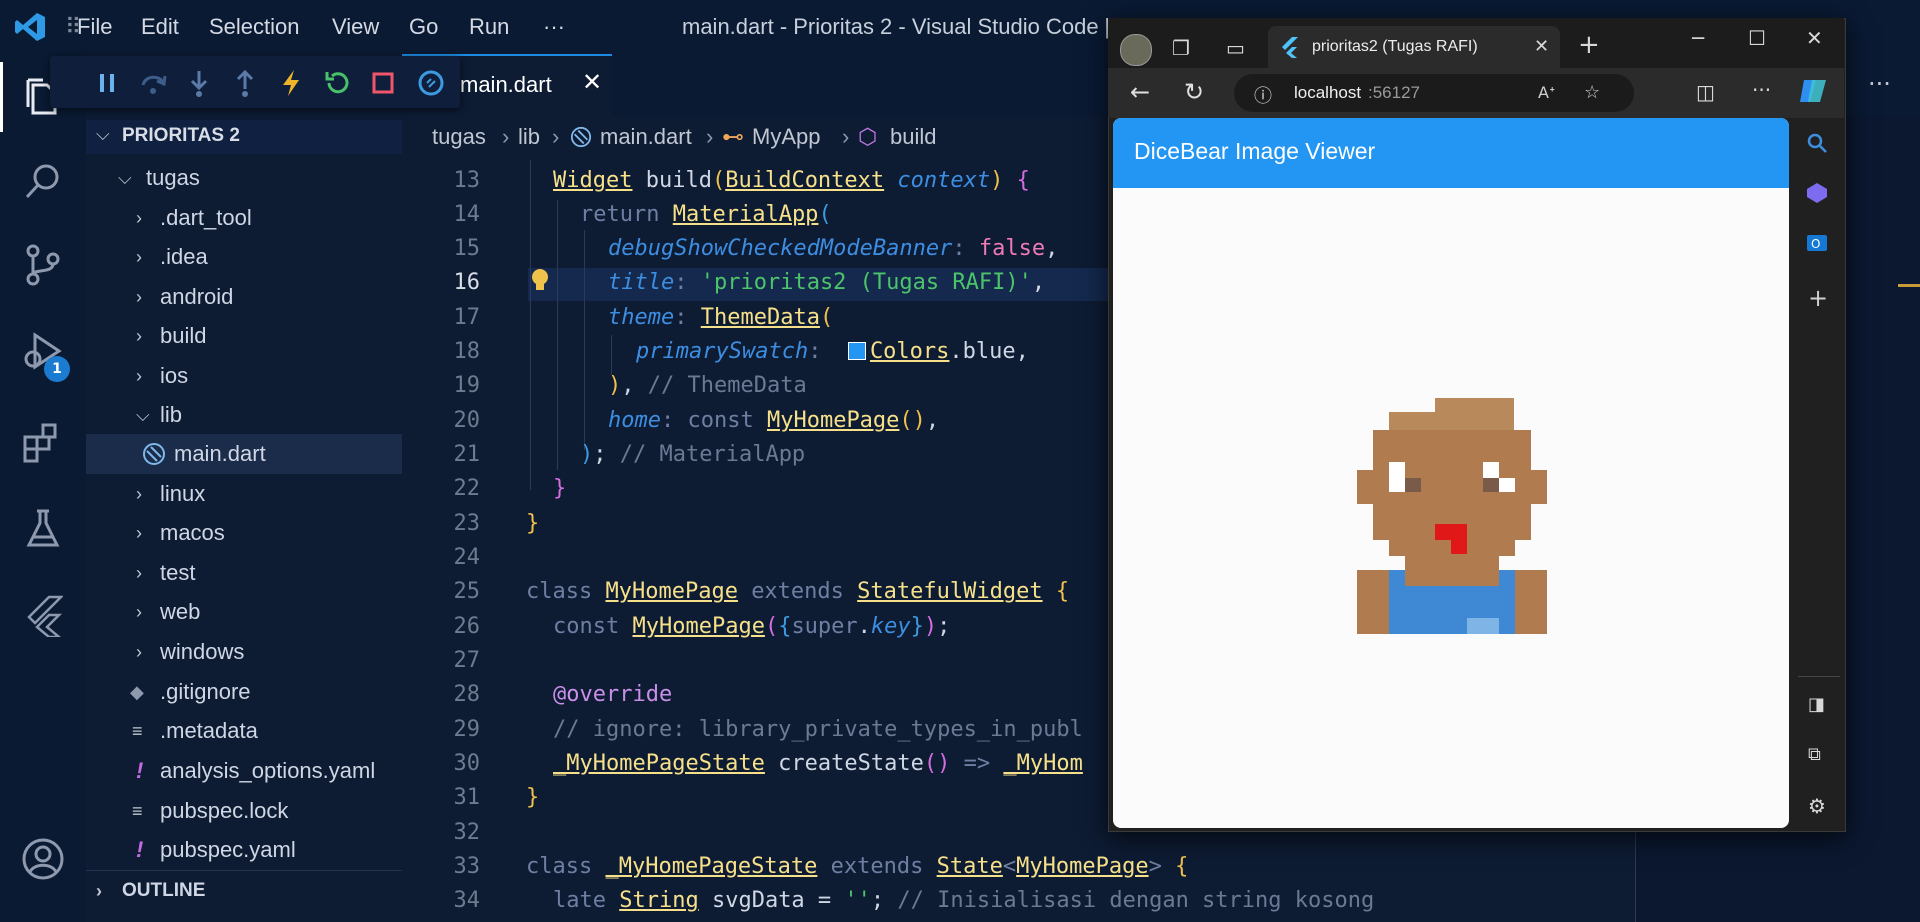  What do you see at coordinates (797, 591) in the screenshot?
I see `code-token: extends` at bounding box center [797, 591].